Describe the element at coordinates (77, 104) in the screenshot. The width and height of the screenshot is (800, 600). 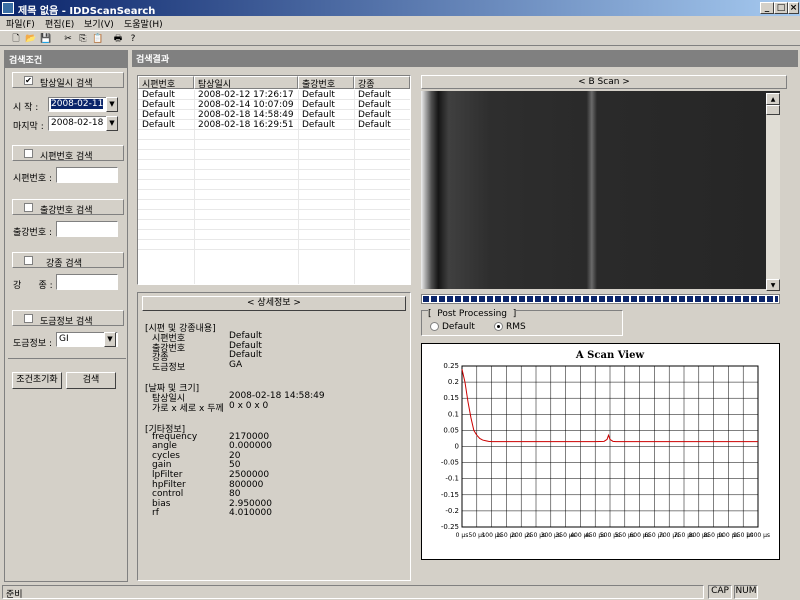
I see `start-date-value: 2008-02-11` at that location.